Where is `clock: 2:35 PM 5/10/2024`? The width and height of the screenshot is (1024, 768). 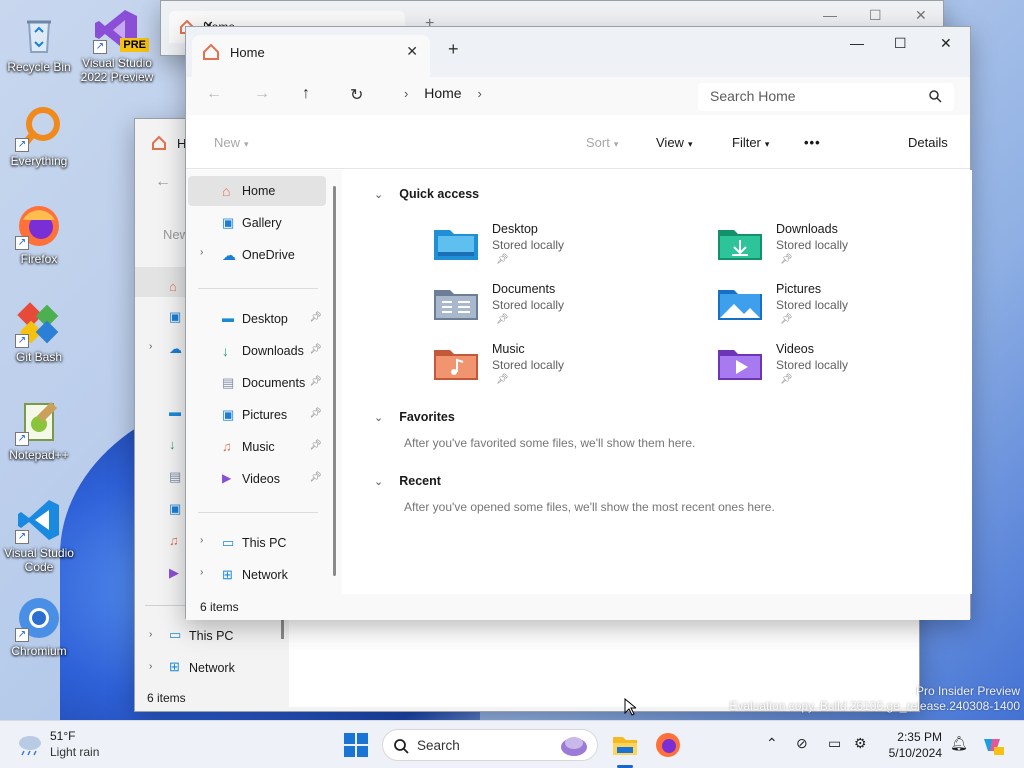
clock: 2:35 PM 5/10/2024 is located at coordinates (907, 745).